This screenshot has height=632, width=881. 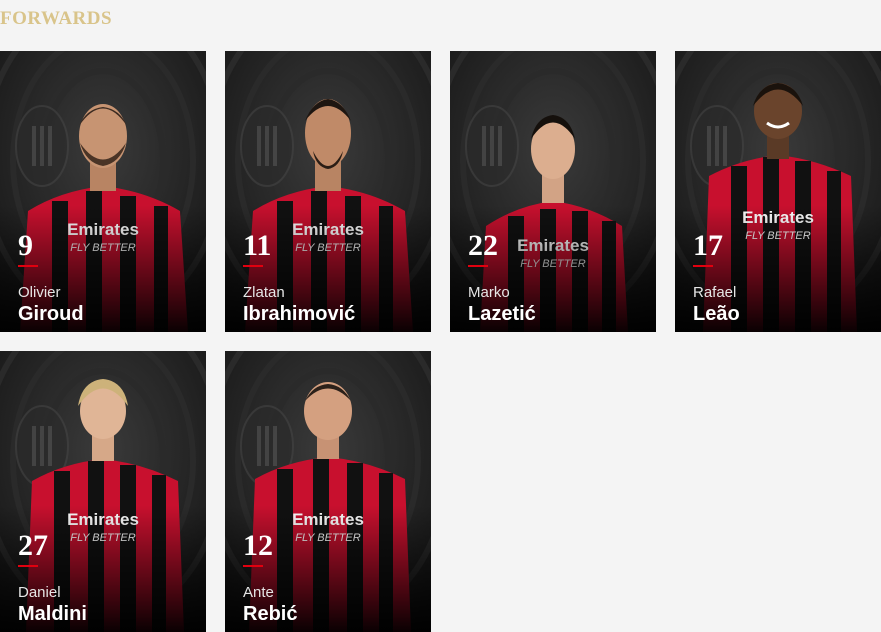 What do you see at coordinates (258, 545) in the screenshot?
I see `player-number: 12` at bounding box center [258, 545].